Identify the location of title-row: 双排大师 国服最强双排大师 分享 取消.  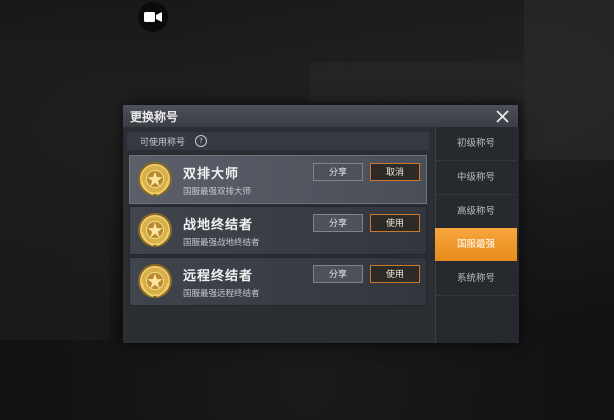
(278, 179).